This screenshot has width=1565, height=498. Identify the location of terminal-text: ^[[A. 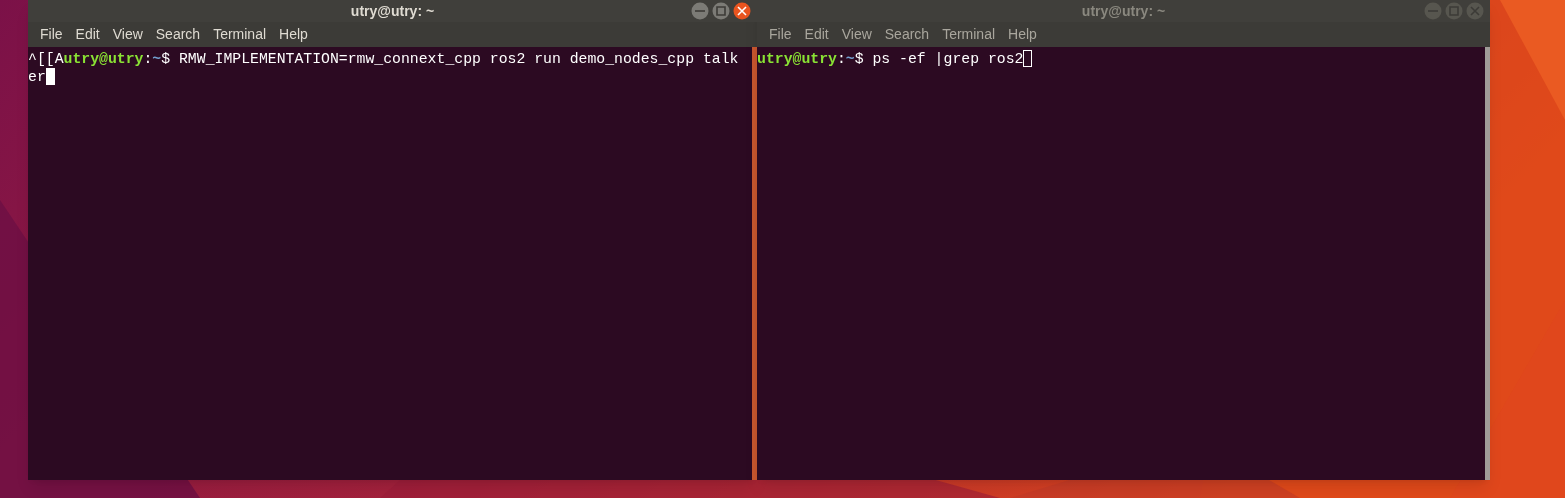
(46, 59).